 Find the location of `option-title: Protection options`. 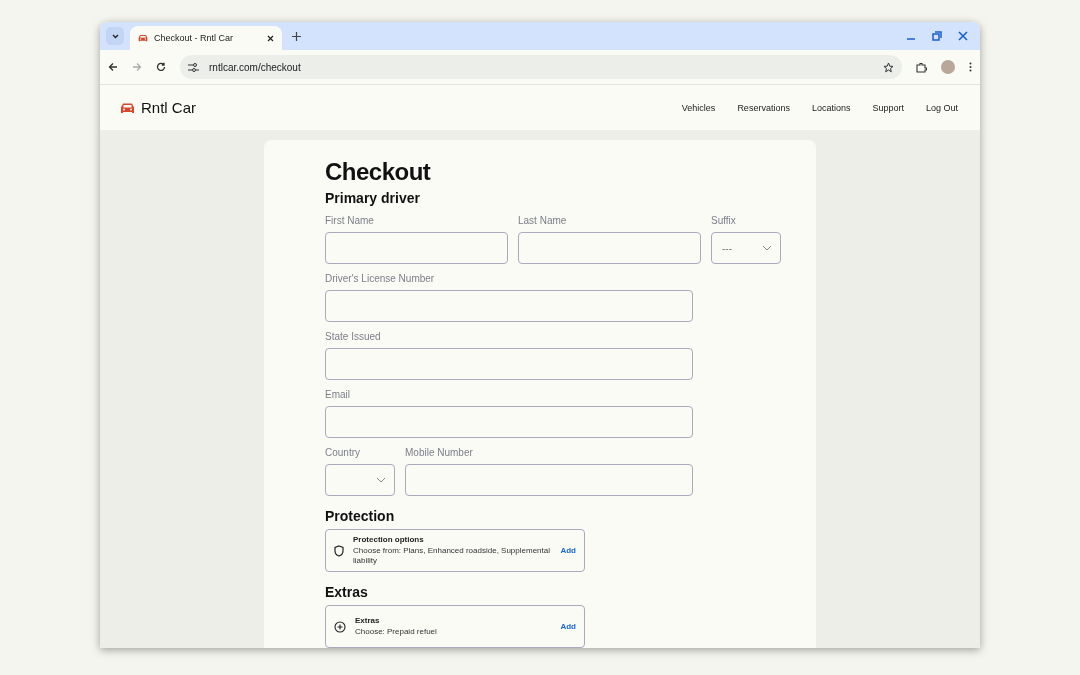

option-title: Protection options is located at coordinates (389, 539).